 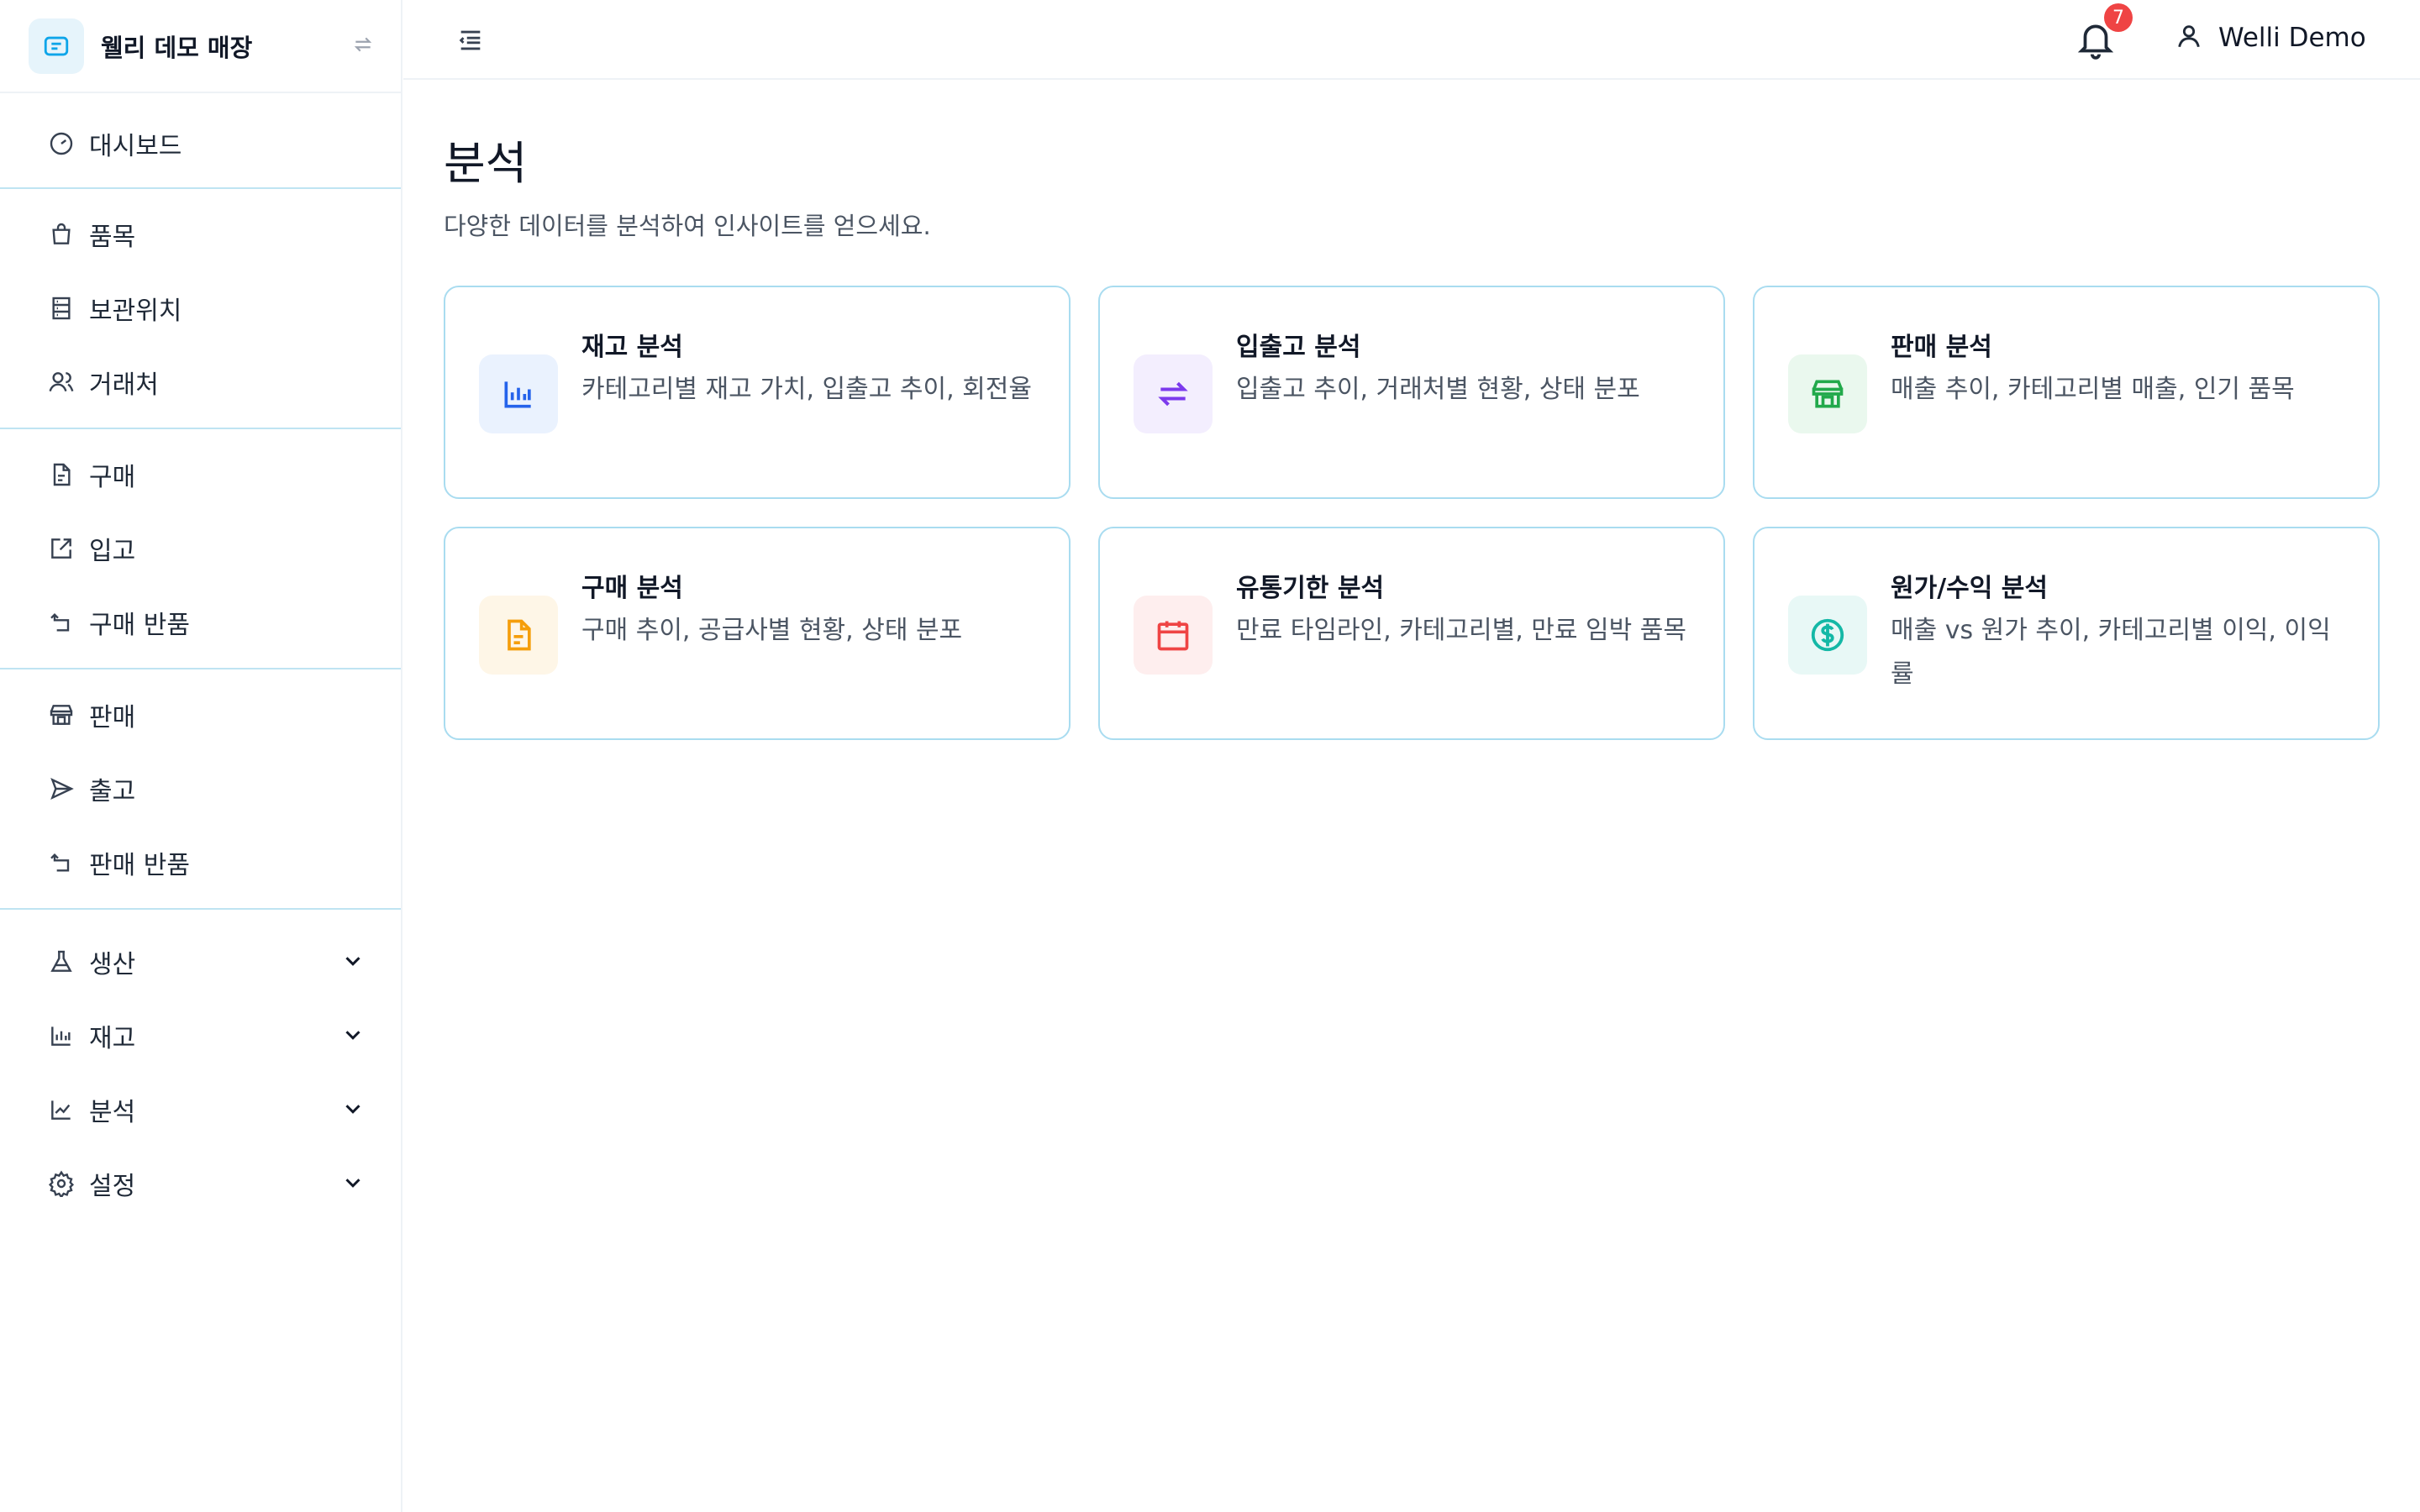 What do you see at coordinates (1827, 635) in the screenshot?
I see `dollar-icon` at bounding box center [1827, 635].